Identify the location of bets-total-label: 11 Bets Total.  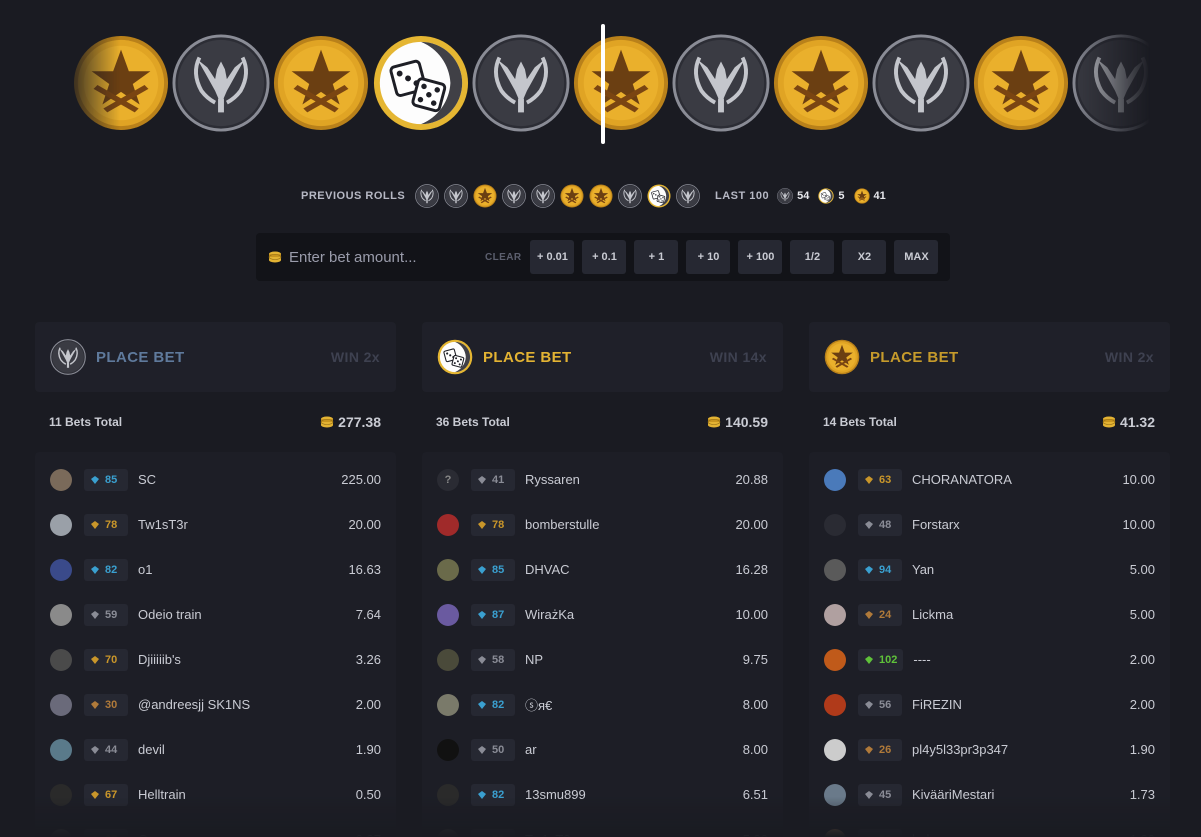
(86, 422).